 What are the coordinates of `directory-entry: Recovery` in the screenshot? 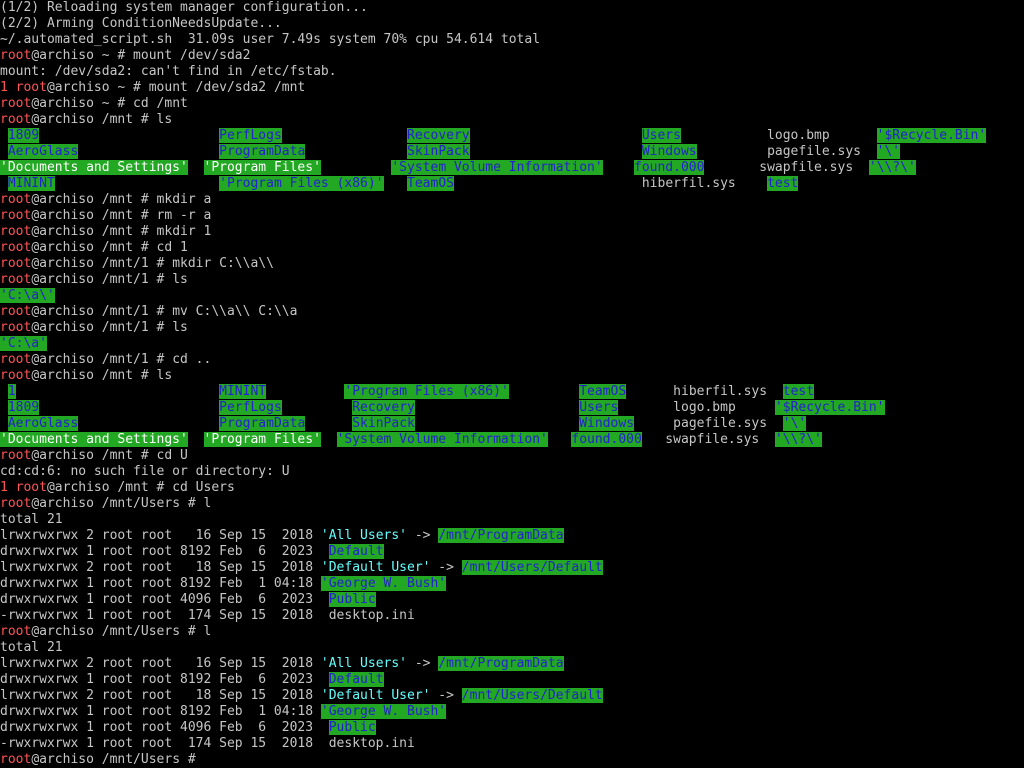 It's located at (383, 407).